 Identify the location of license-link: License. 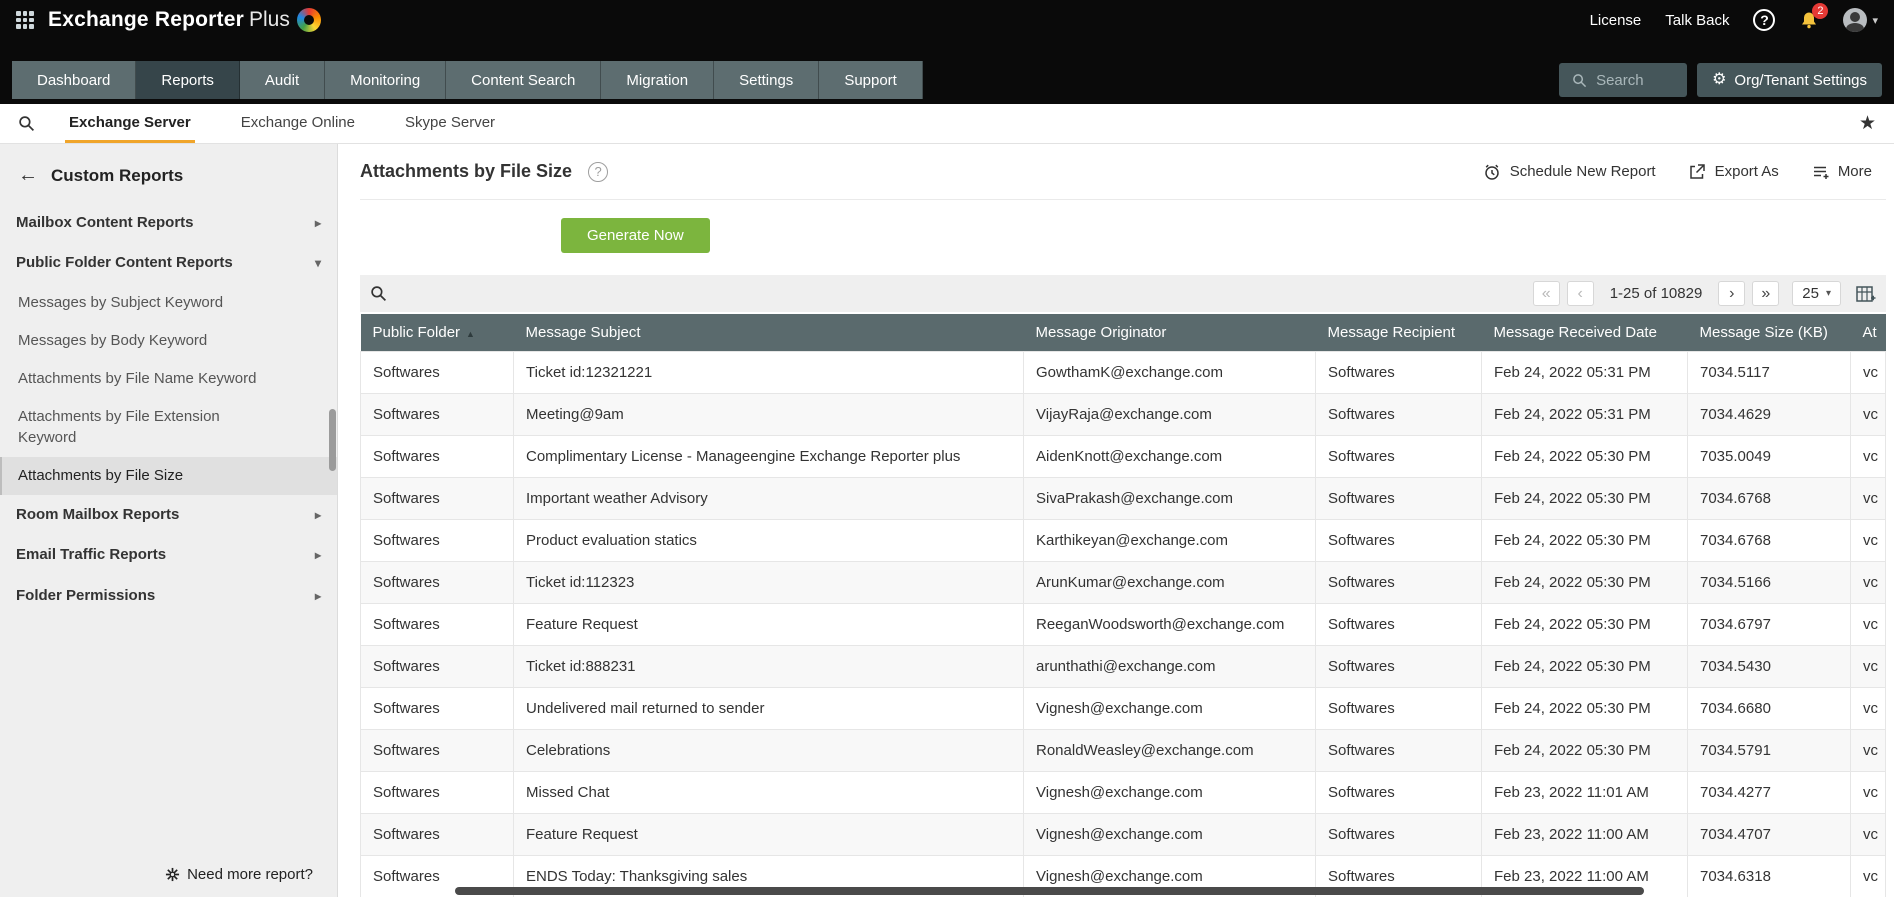
(1616, 20).